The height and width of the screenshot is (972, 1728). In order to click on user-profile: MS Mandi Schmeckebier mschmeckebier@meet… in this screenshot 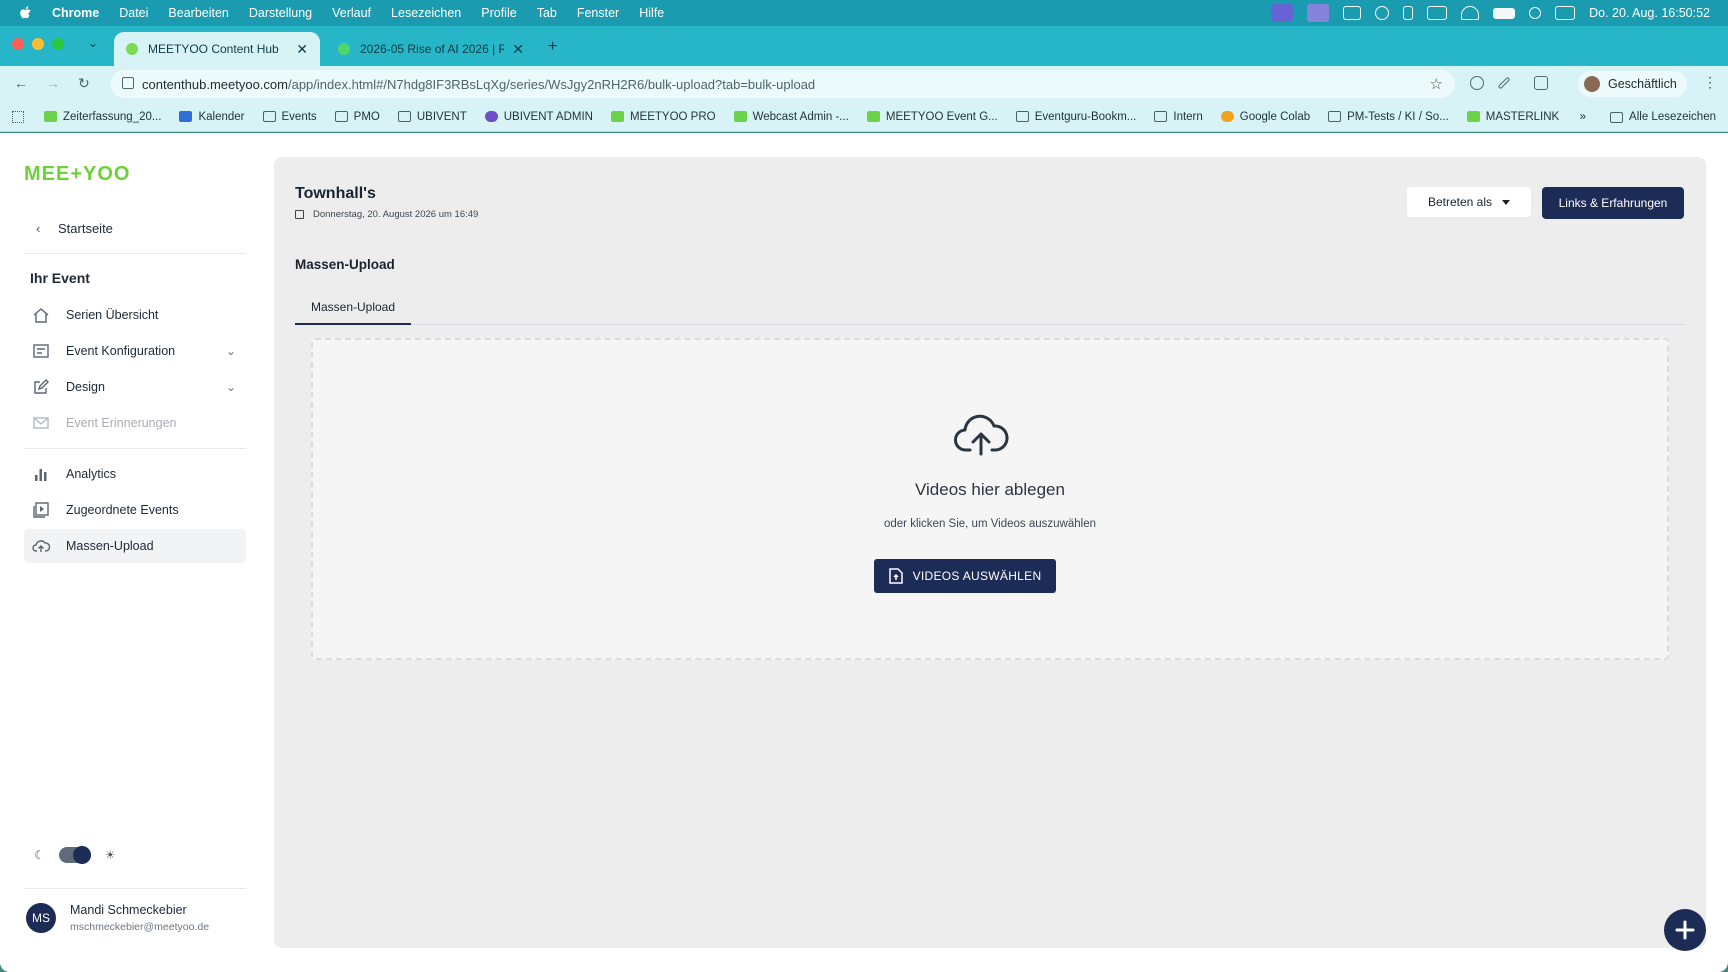, I will do `click(117, 918)`.